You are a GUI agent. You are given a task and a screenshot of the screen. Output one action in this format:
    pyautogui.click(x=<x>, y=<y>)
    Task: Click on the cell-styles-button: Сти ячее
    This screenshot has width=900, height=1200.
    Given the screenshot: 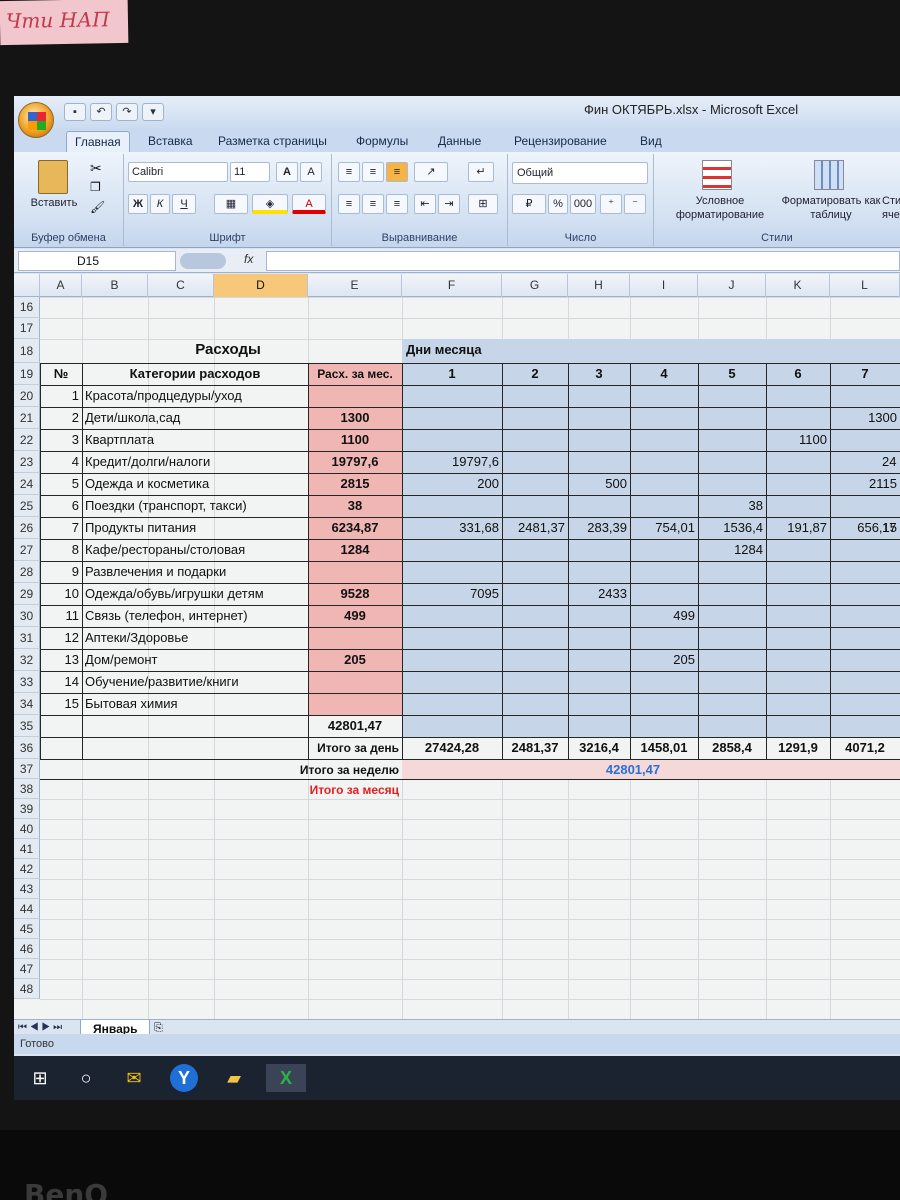 What is the action you would take?
    pyautogui.click(x=891, y=208)
    